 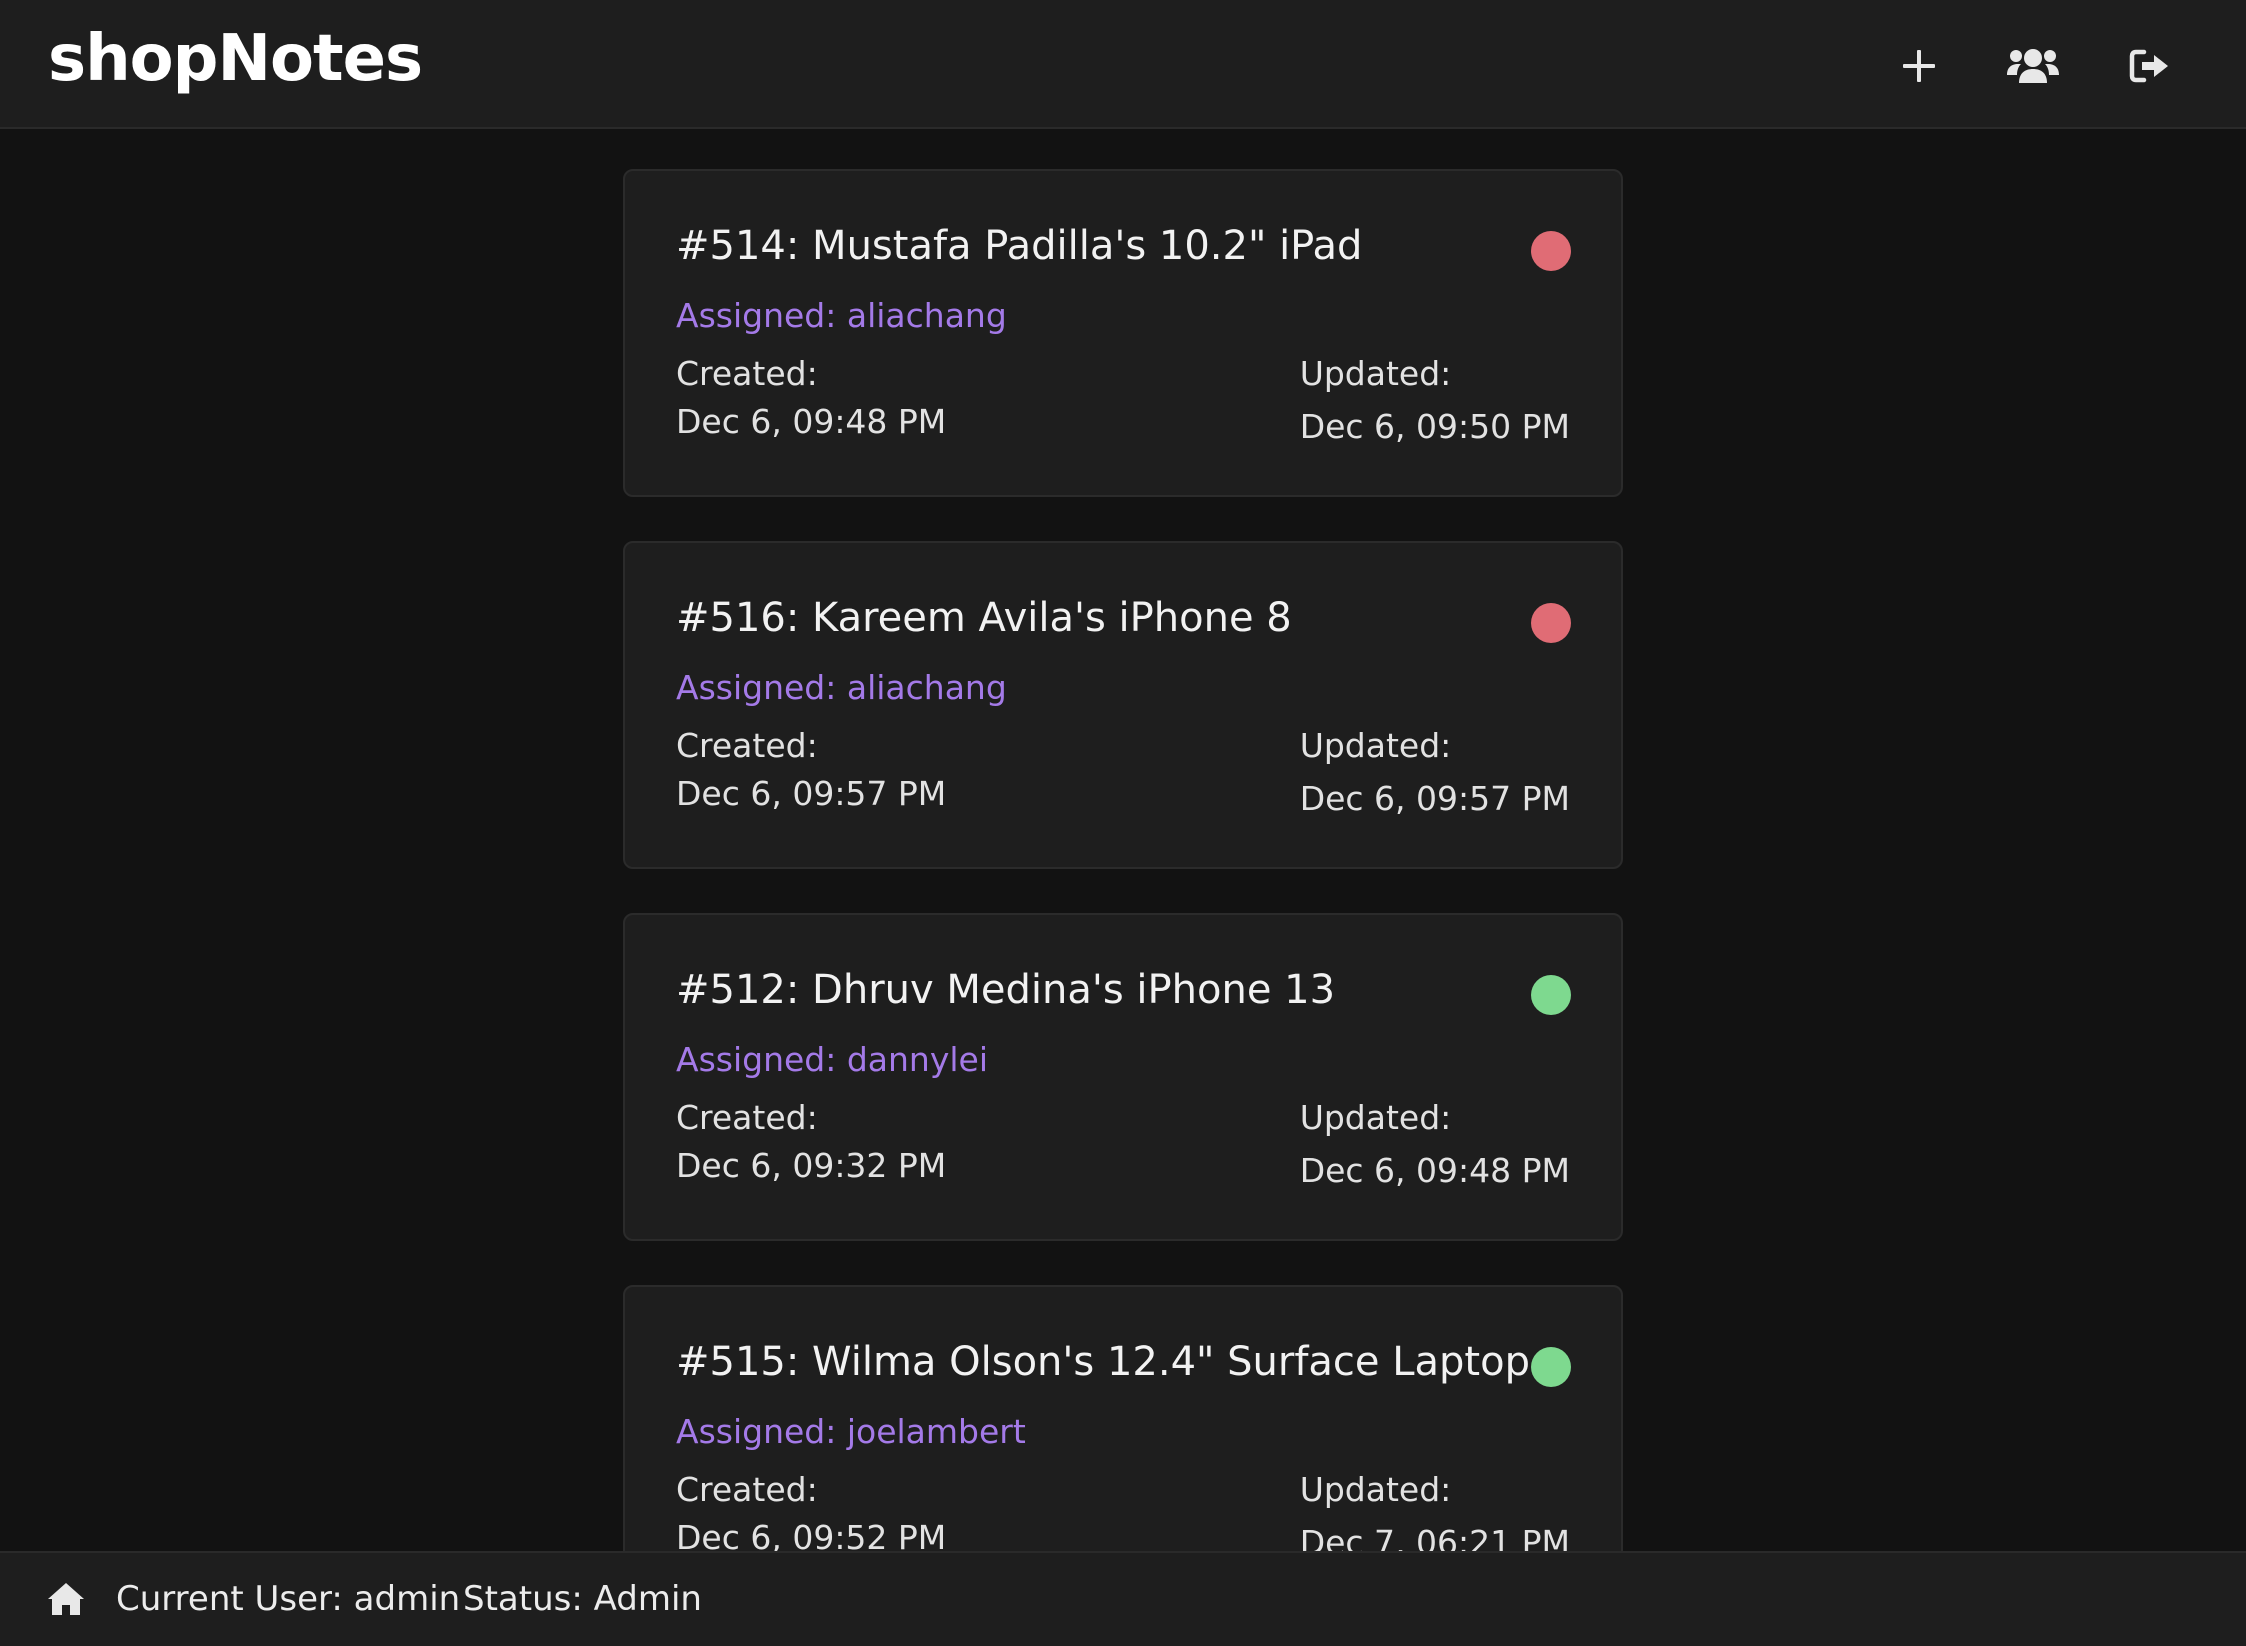 I want to click on updated-date: Dec 6, 09:50 PM, so click(x=1434, y=426).